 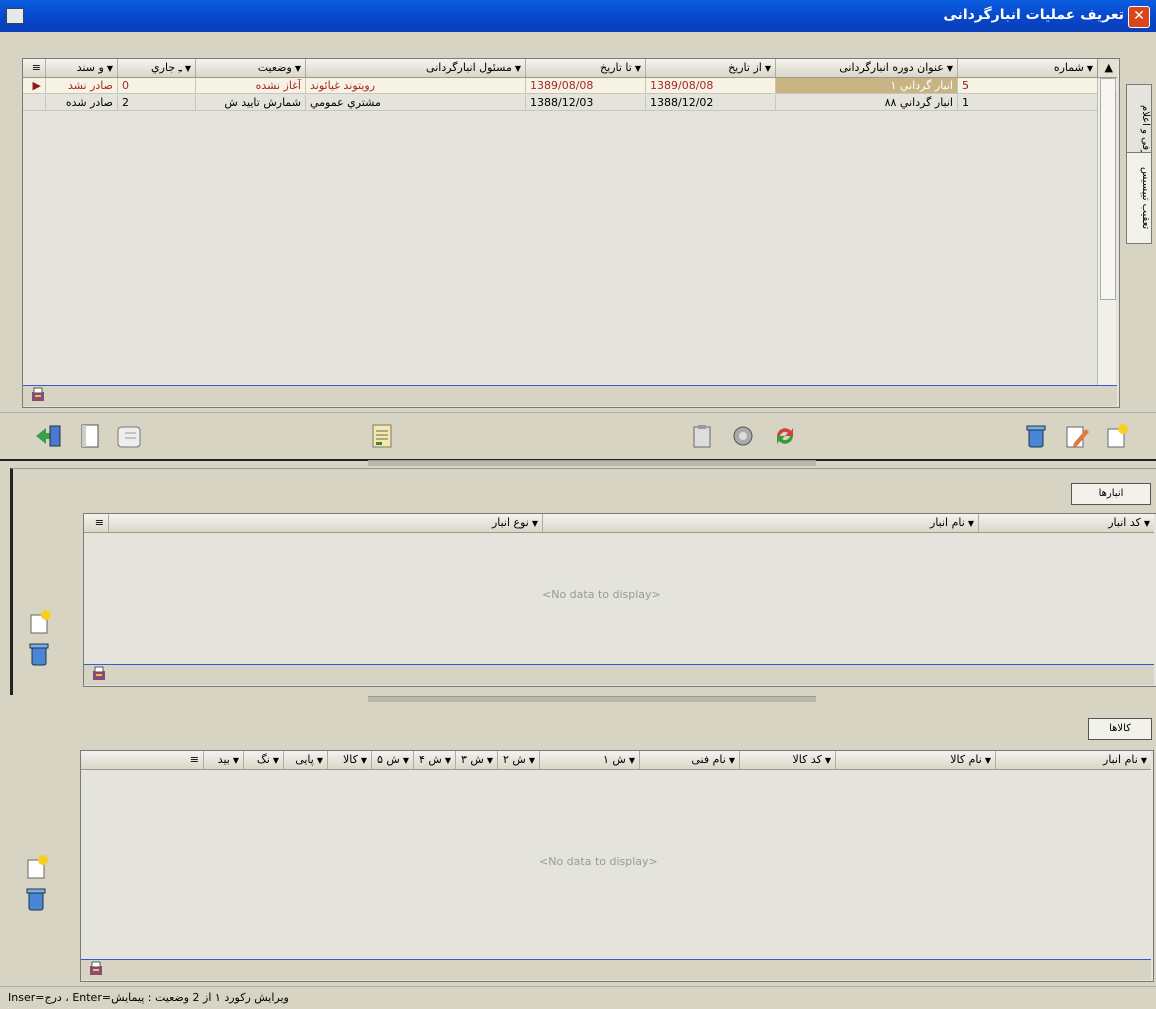 What do you see at coordinates (1027, 103) in the screenshot?
I see `cell-number: 1` at bounding box center [1027, 103].